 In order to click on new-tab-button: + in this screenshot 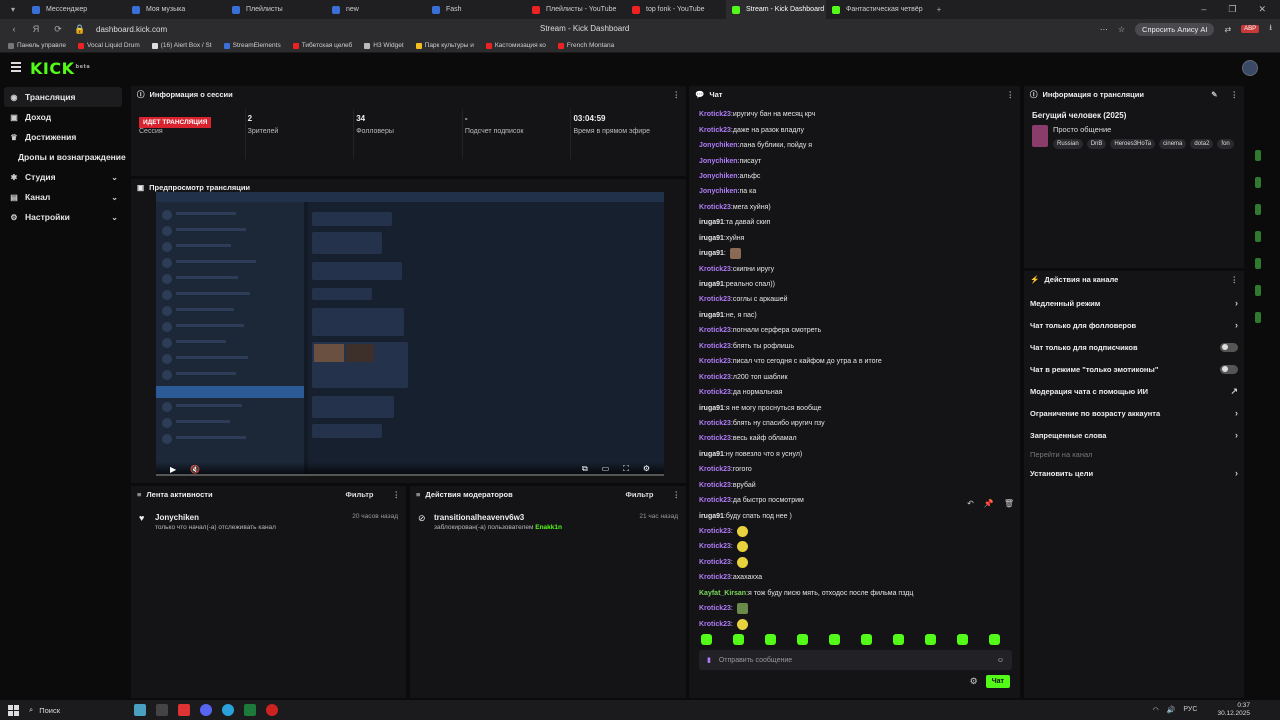, I will do `click(939, 9)`.